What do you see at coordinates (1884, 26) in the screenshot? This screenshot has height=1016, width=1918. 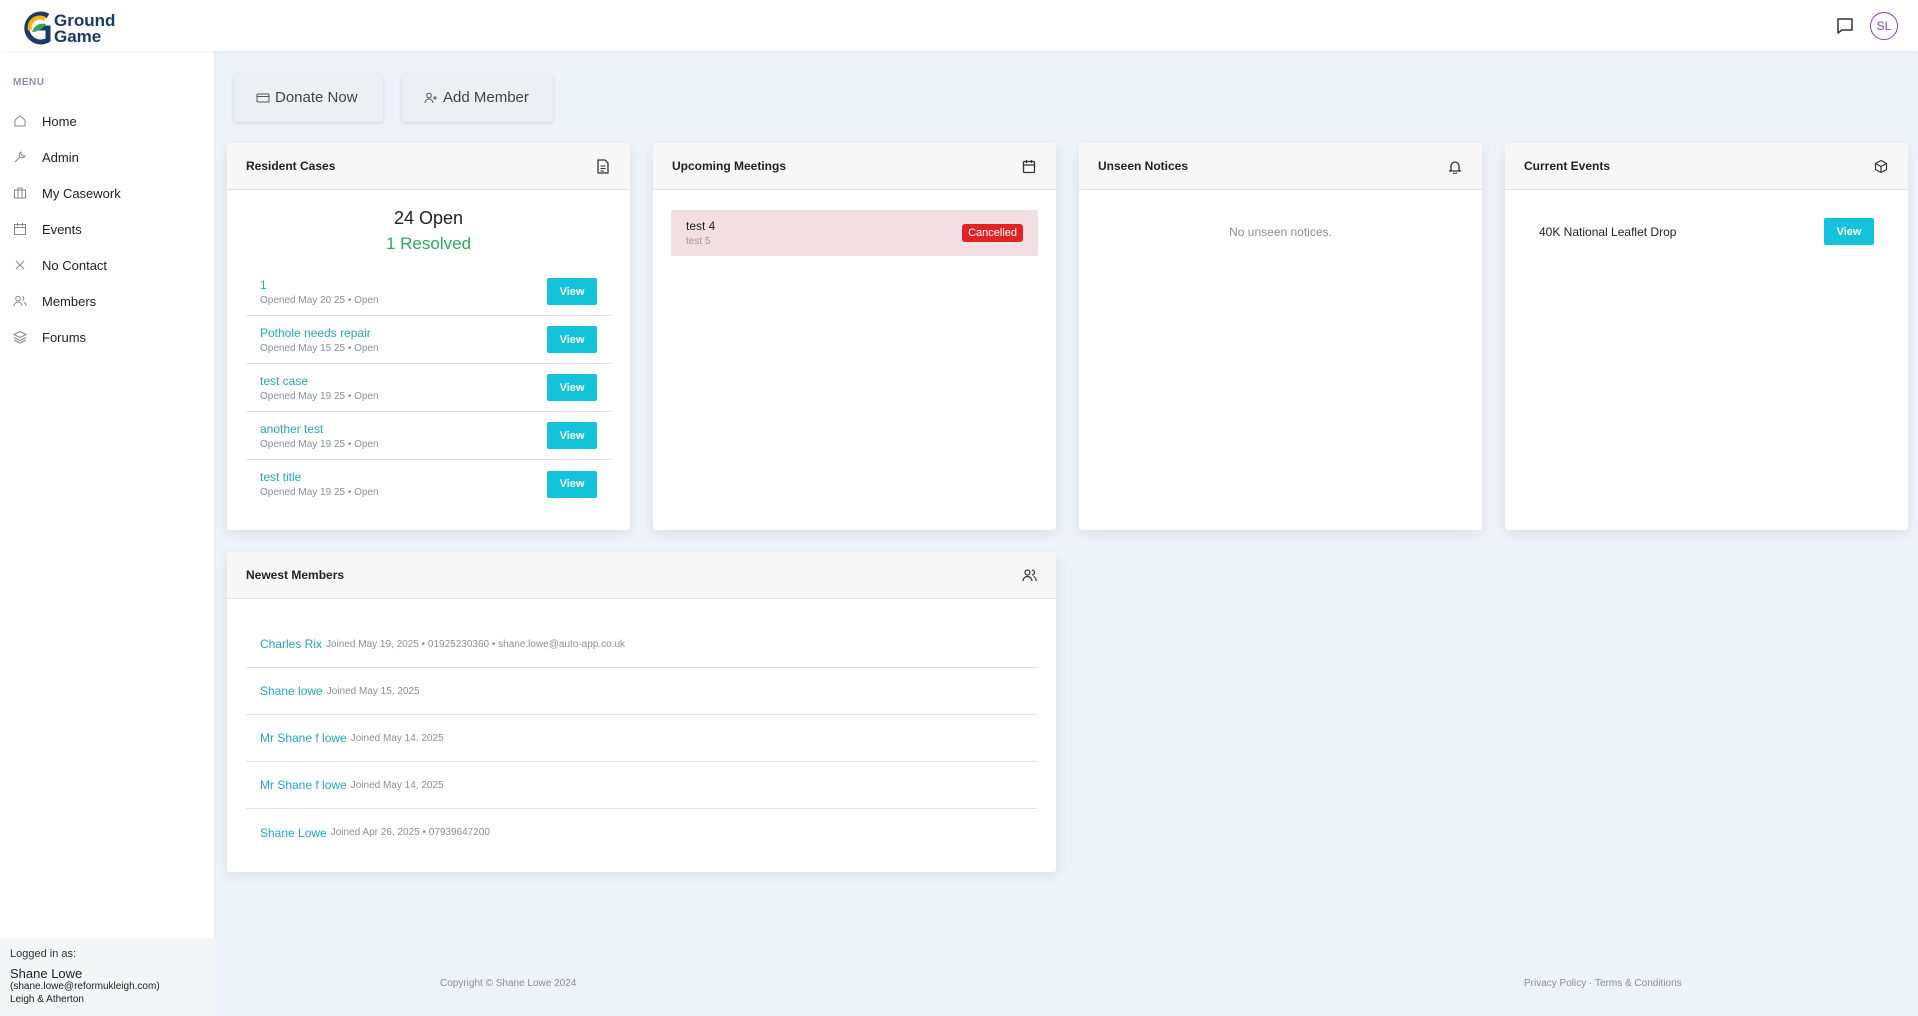 I see `user-avatar: SL` at bounding box center [1884, 26].